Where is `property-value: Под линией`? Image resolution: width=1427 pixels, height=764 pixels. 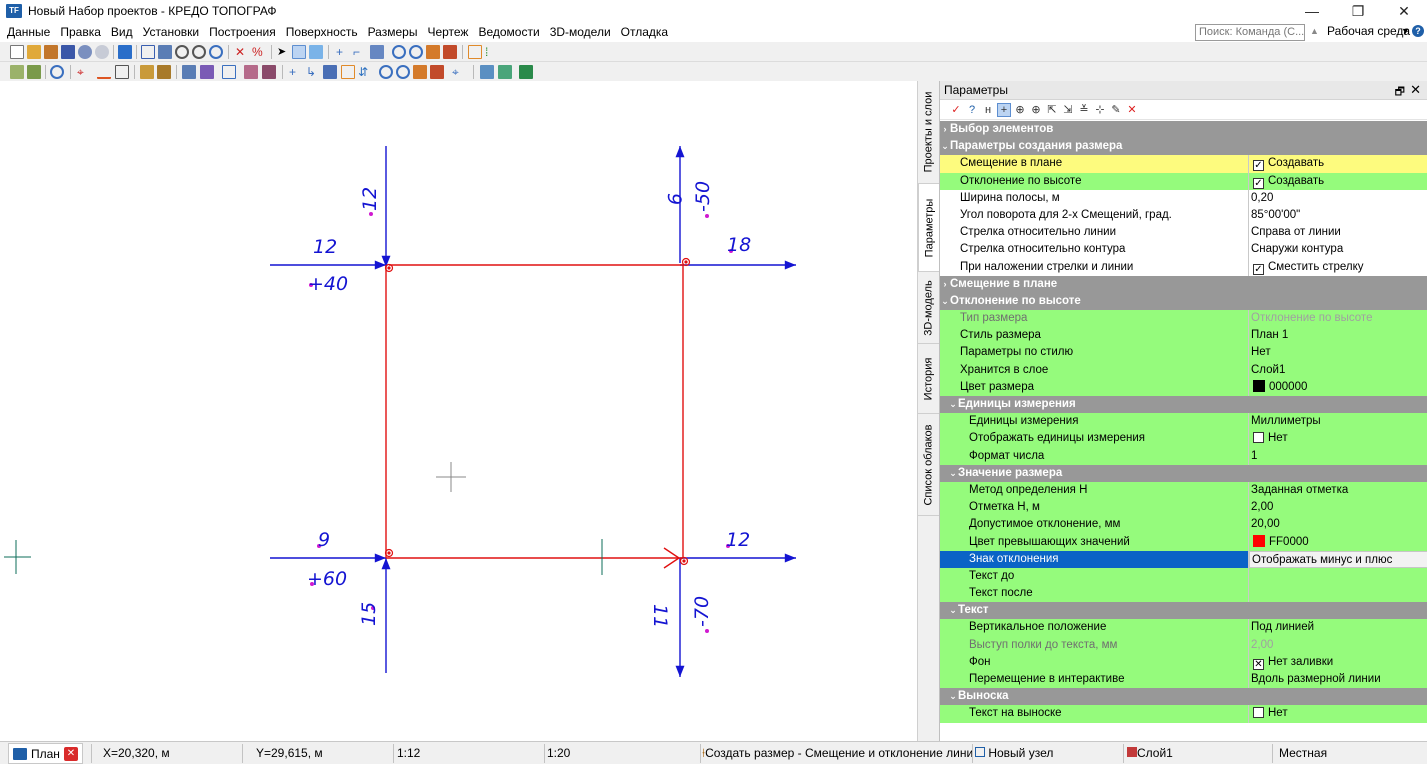 property-value: Под линией is located at coordinates (1338, 627).